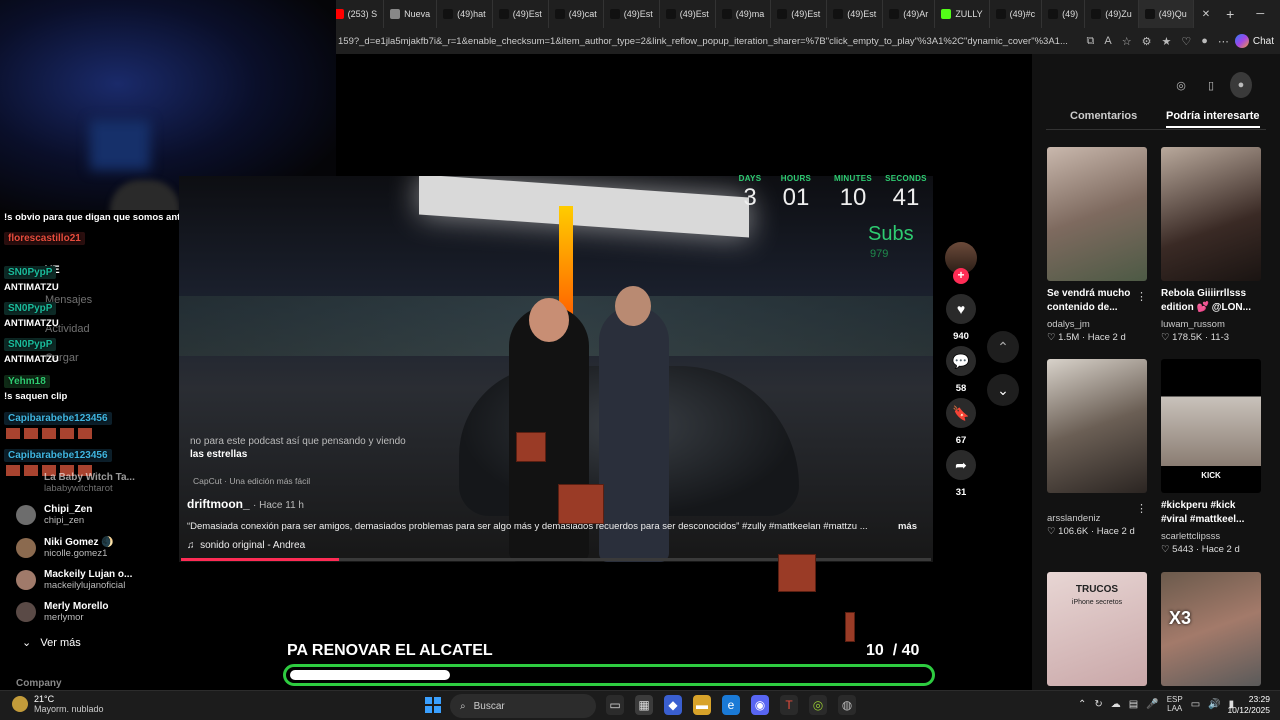 This screenshot has height=720, width=1280. Describe the element at coordinates (789, 705) in the screenshot. I see `app-tf-icon: T` at that location.